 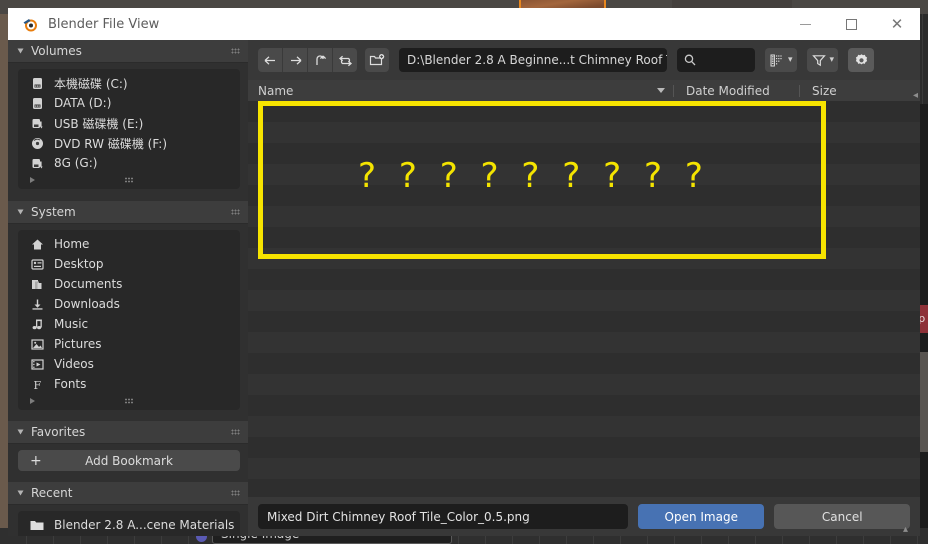 I want to click on display-mode-dropdown: ▾, so click(x=781, y=60).